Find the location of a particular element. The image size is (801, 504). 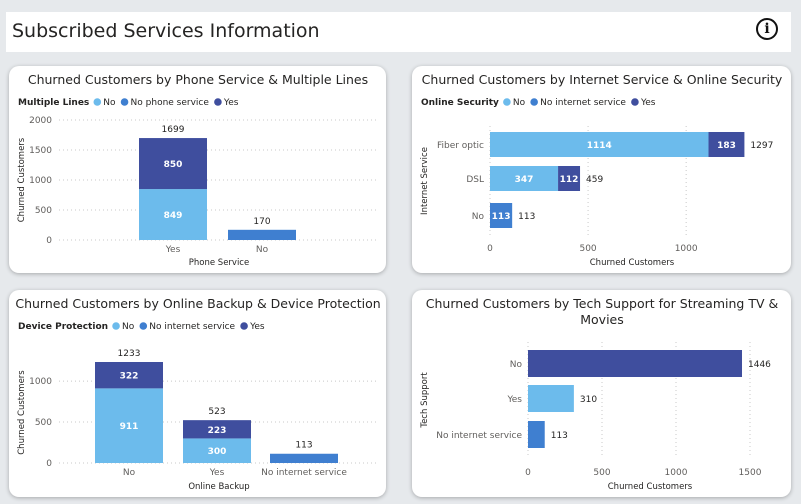

segment-label: 850 is located at coordinates (173, 165).